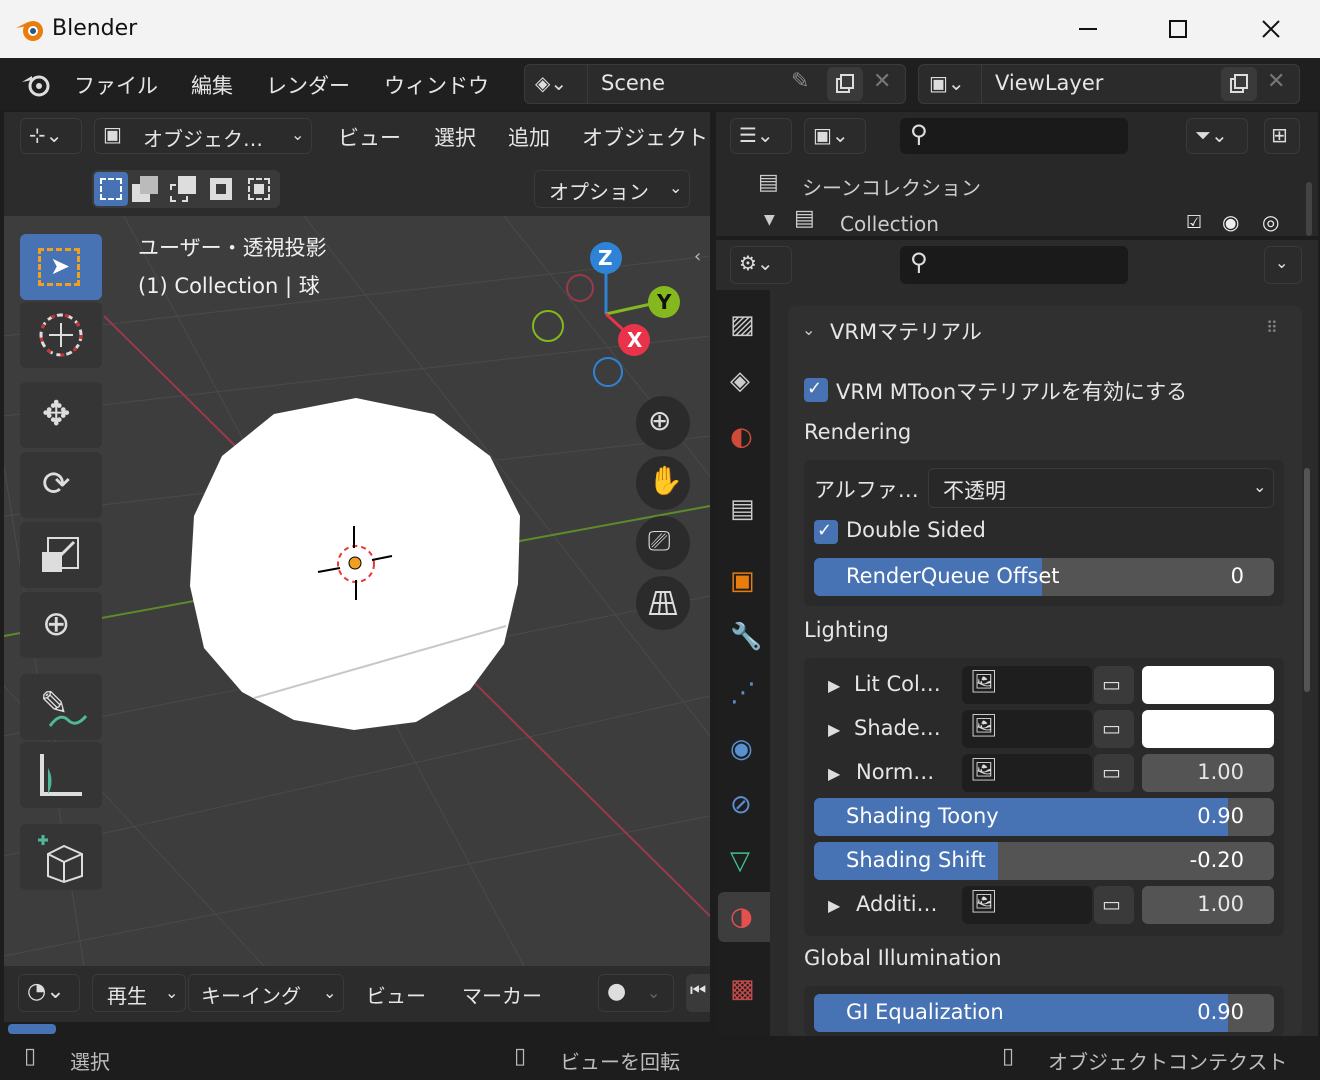 The width and height of the screenshot is (1320, 1080). Describe the element at coordinates (746, 637) in the screenshot. I see `tab-modifier-wrench-icon: 🔧` at that location.